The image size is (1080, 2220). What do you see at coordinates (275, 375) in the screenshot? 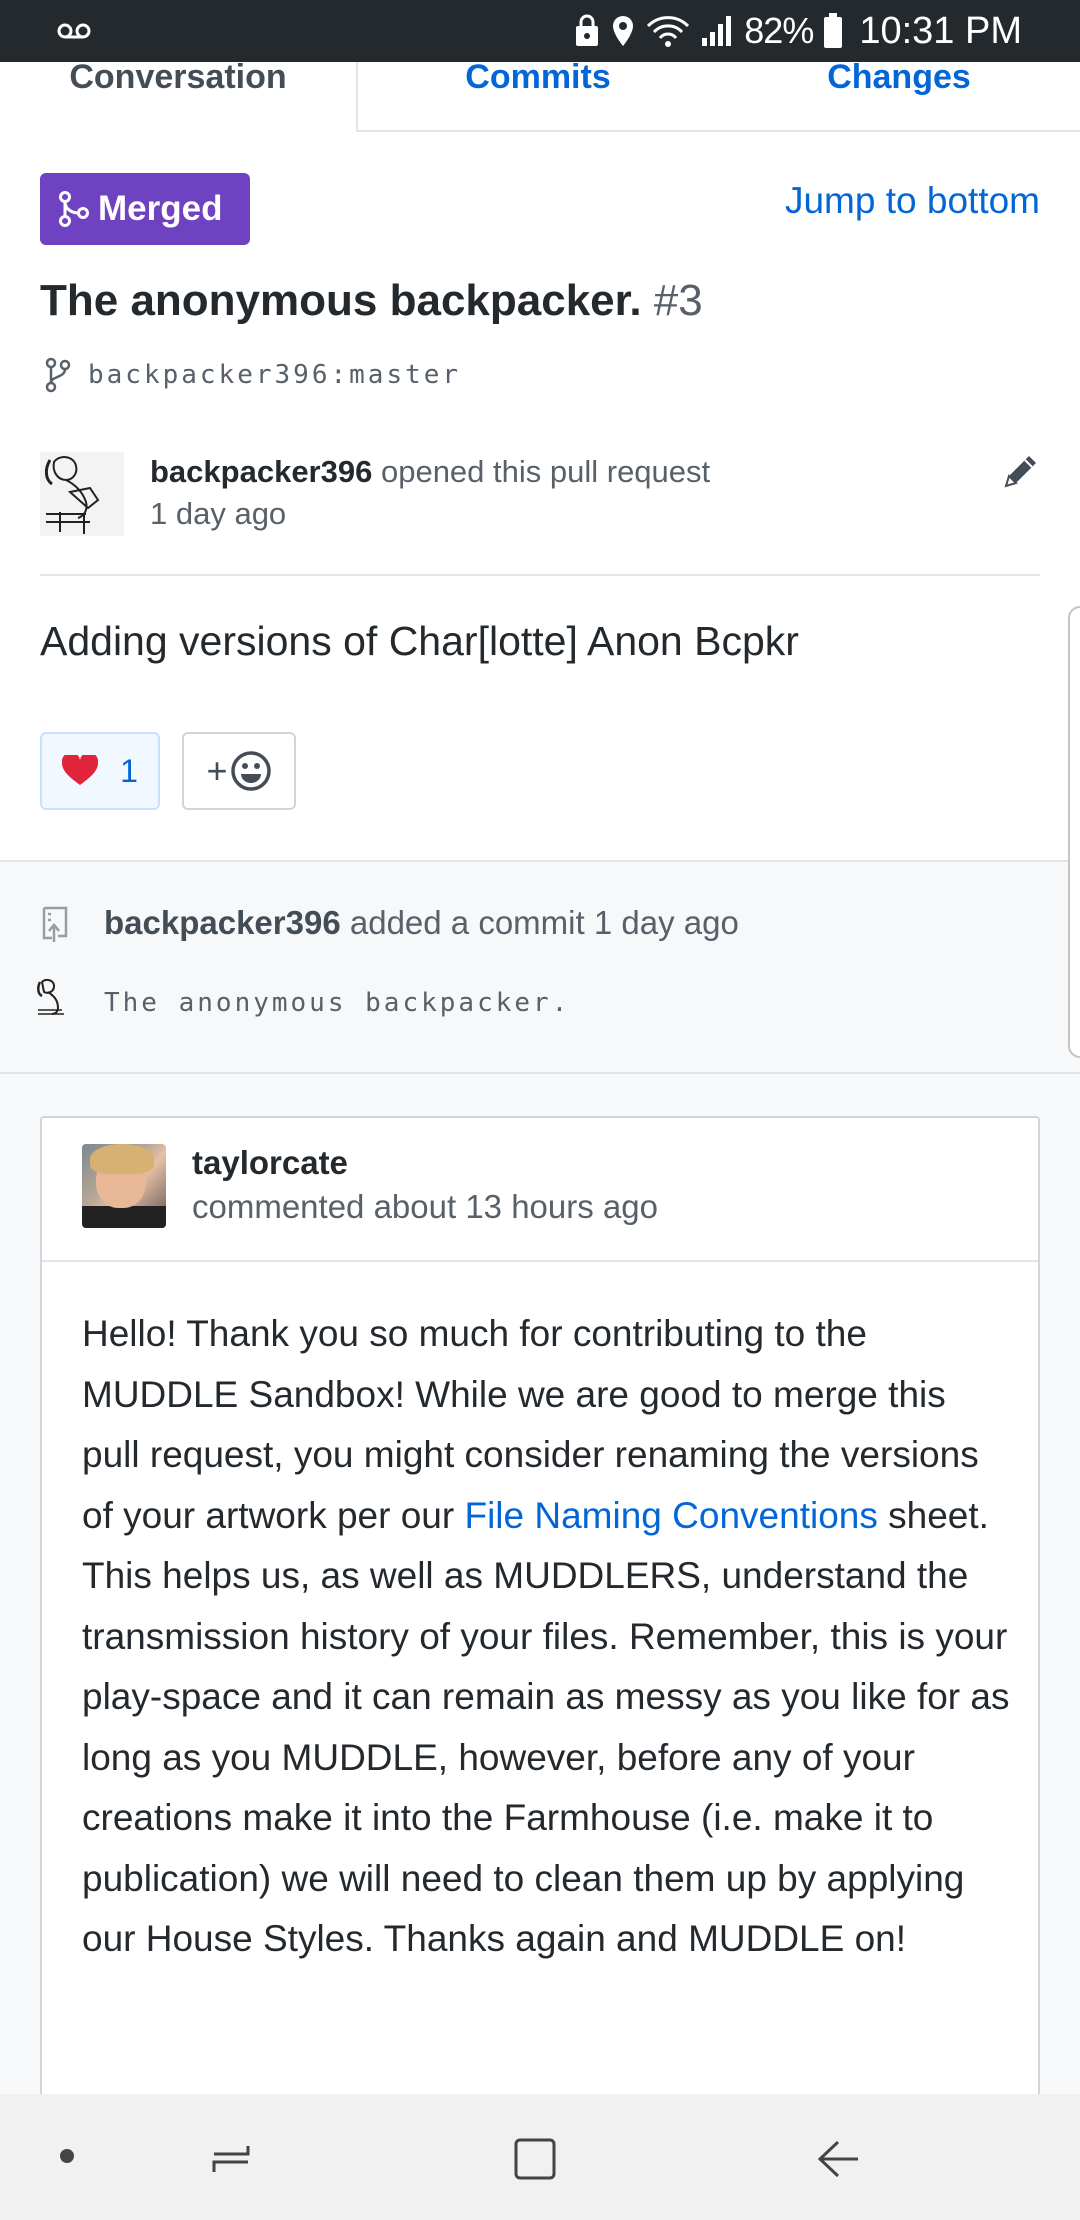
I see `branch-name: backpacker396:master` at bounding box center [275, 375].